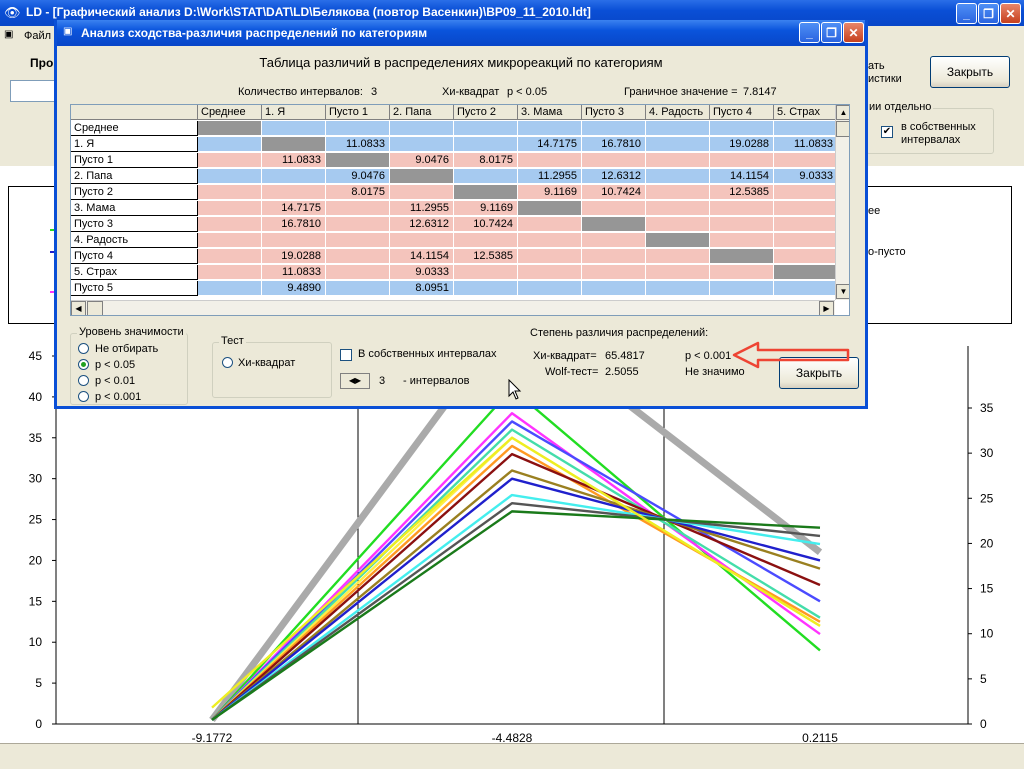  What do you see at coordinates (355, 381) in the screenshot?
I see `intervals-stepper: ◀▶` at bounding box center [355, 381].